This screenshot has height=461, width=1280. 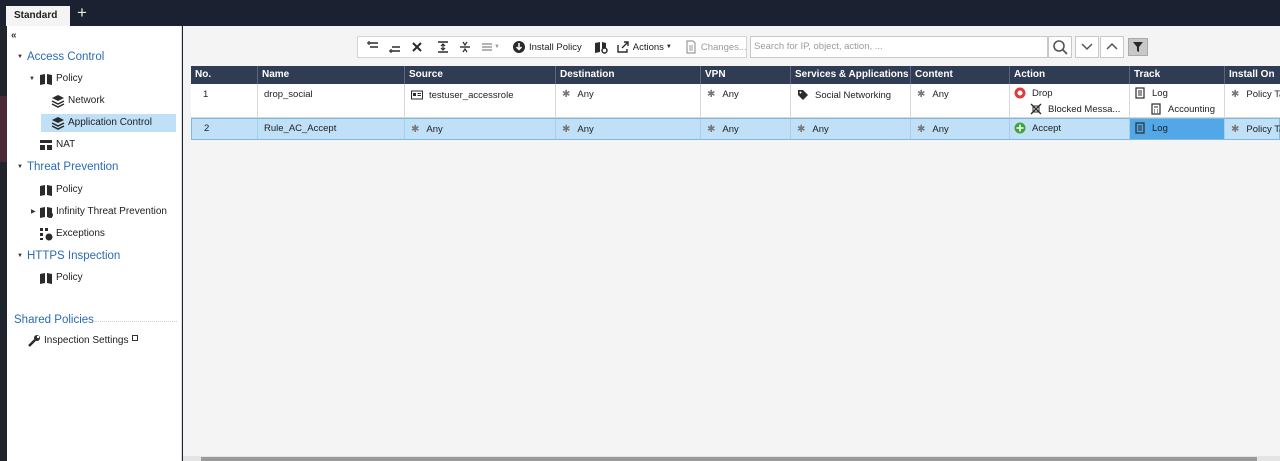 I want to click on delete-rule-button, so click(x=417, y=47).